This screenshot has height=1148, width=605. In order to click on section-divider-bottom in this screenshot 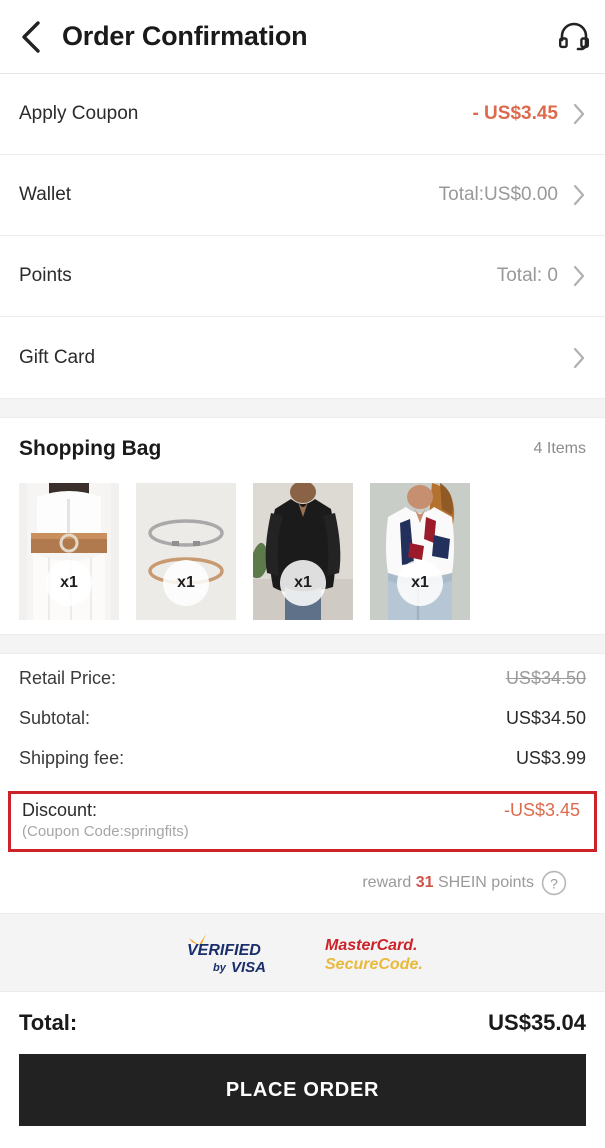, I will do `click(302, 644)`.